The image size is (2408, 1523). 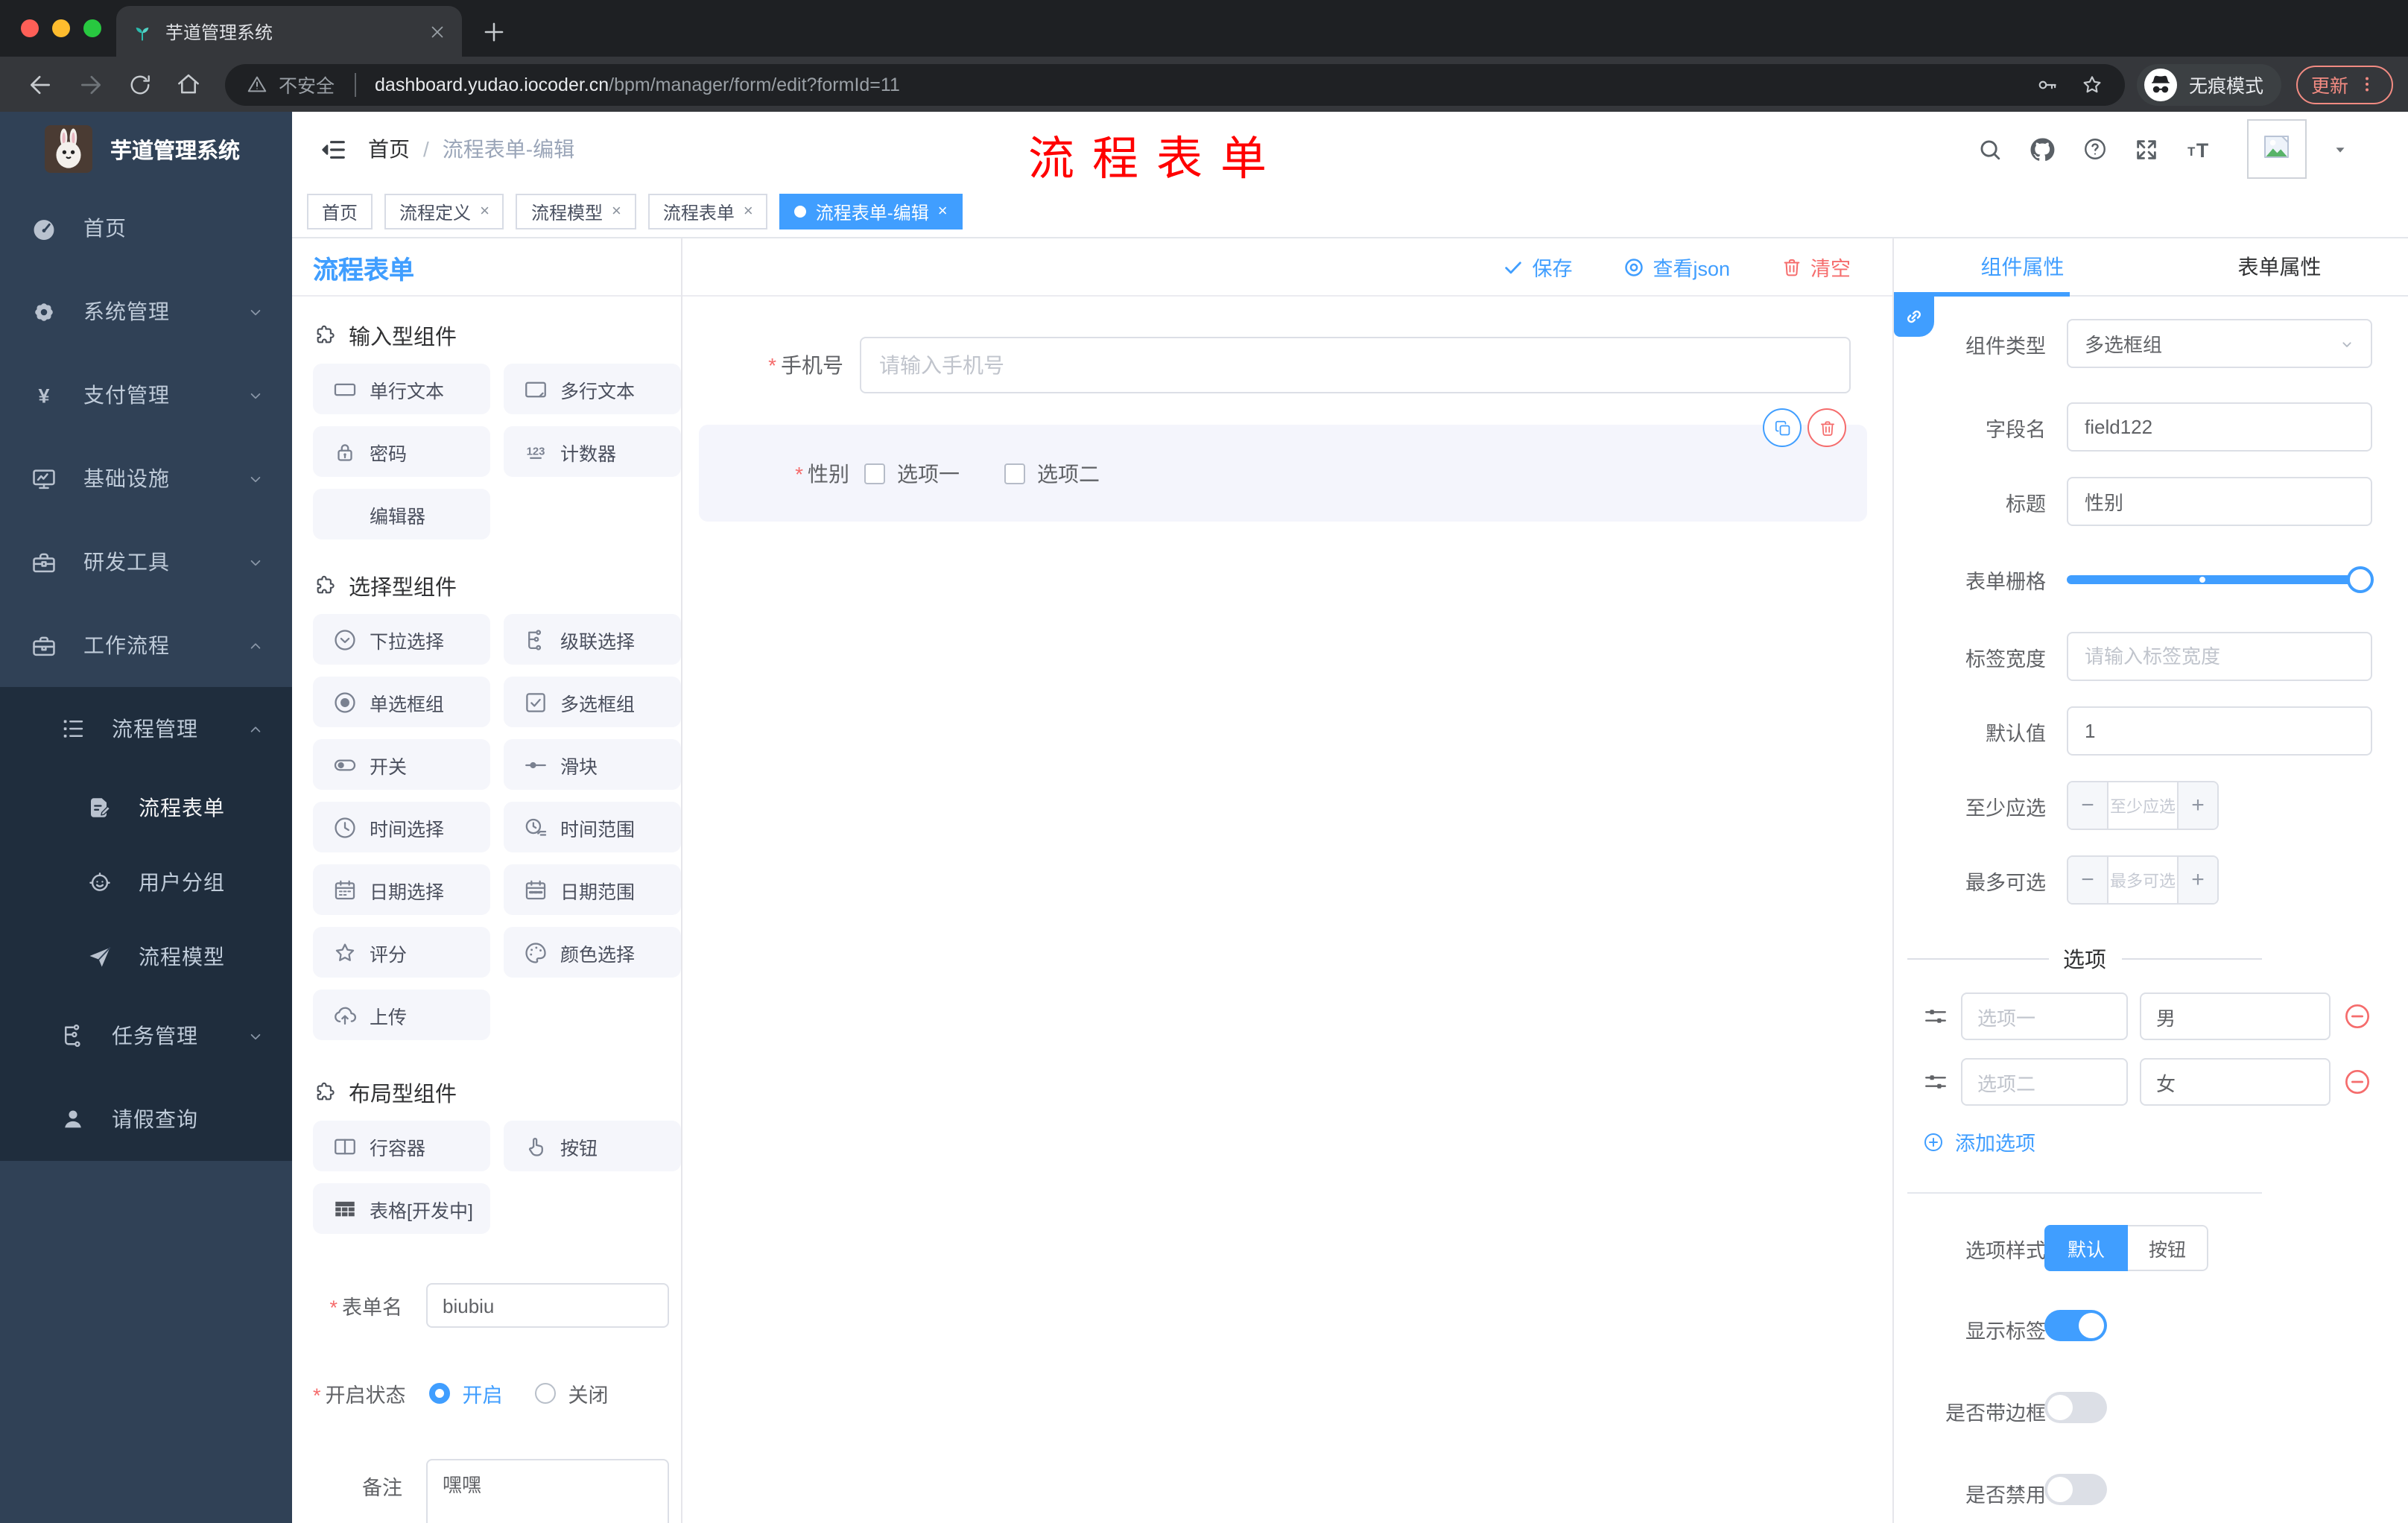 What do you see at coordinates (146, 1119) in the screenshot?
I see `sidebar-subitem-5: 请假查询` at bounding box center [146, 1119].